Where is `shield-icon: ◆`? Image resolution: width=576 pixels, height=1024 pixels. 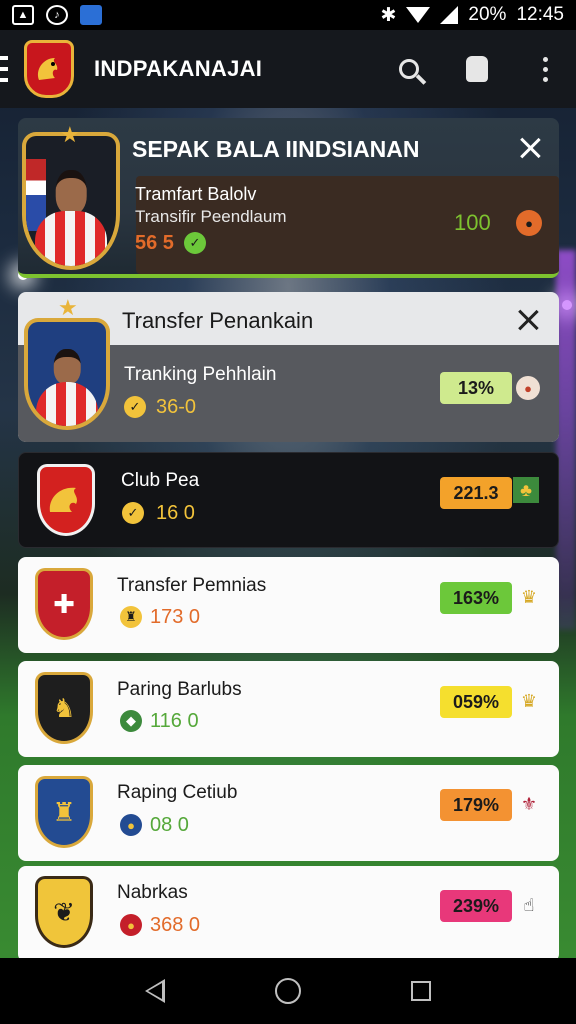
shield-icon: ◆ is located at coordinates (131, 721).